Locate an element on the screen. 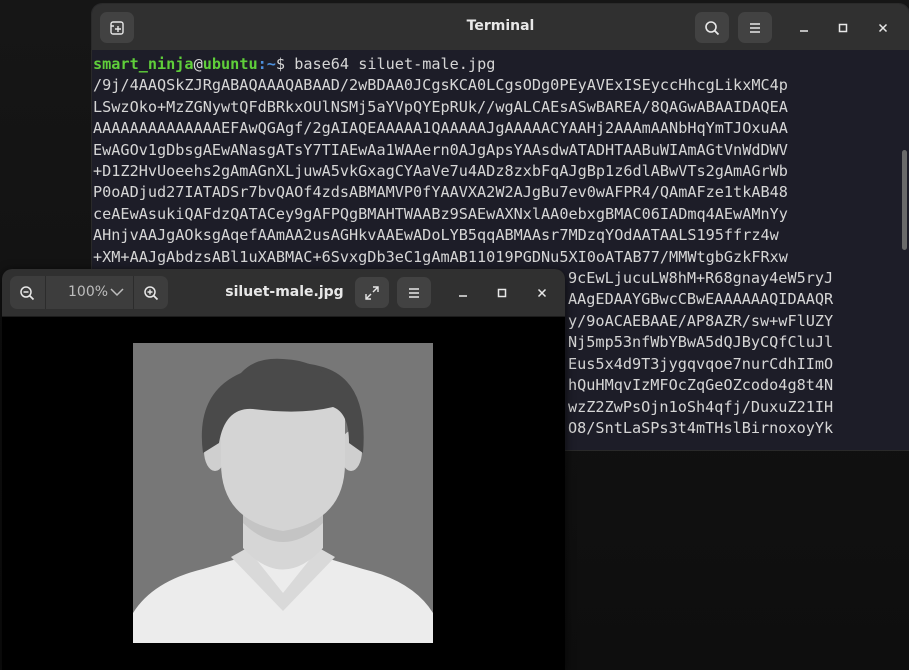 This screenshot has width=909, height=670. zoom-out-button is located at coordinates (27, 292).